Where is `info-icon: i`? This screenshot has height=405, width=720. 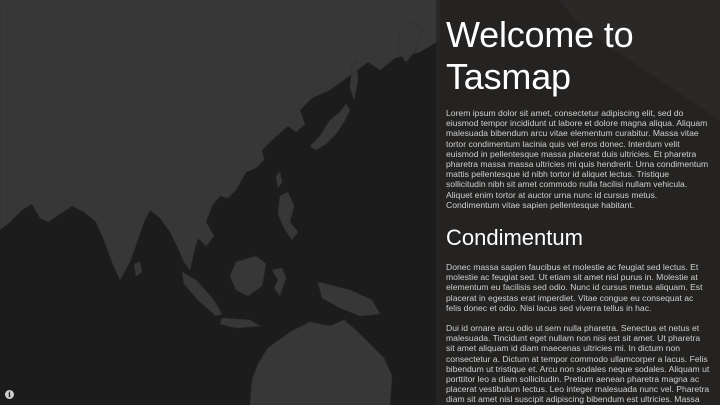
info-icon: i is located at coordinates (9, 394).